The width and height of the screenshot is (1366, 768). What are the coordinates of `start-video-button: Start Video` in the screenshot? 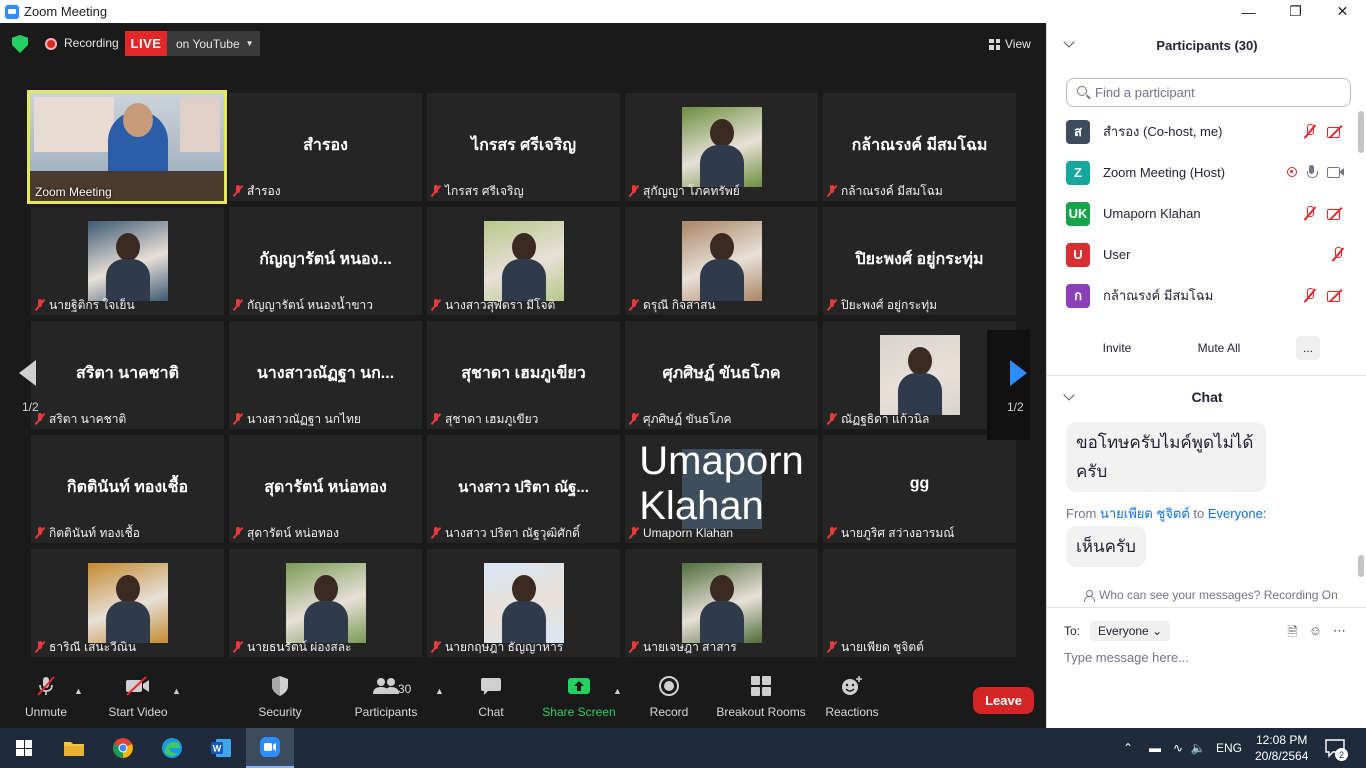 It's located at (138, 699).